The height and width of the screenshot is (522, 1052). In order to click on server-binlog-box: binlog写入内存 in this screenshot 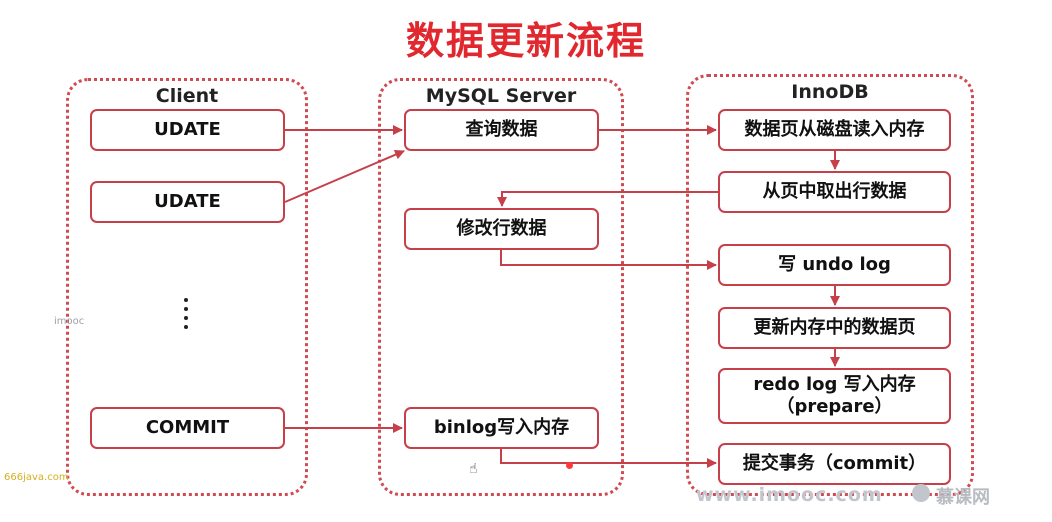, I will do `click(501, 428)`.